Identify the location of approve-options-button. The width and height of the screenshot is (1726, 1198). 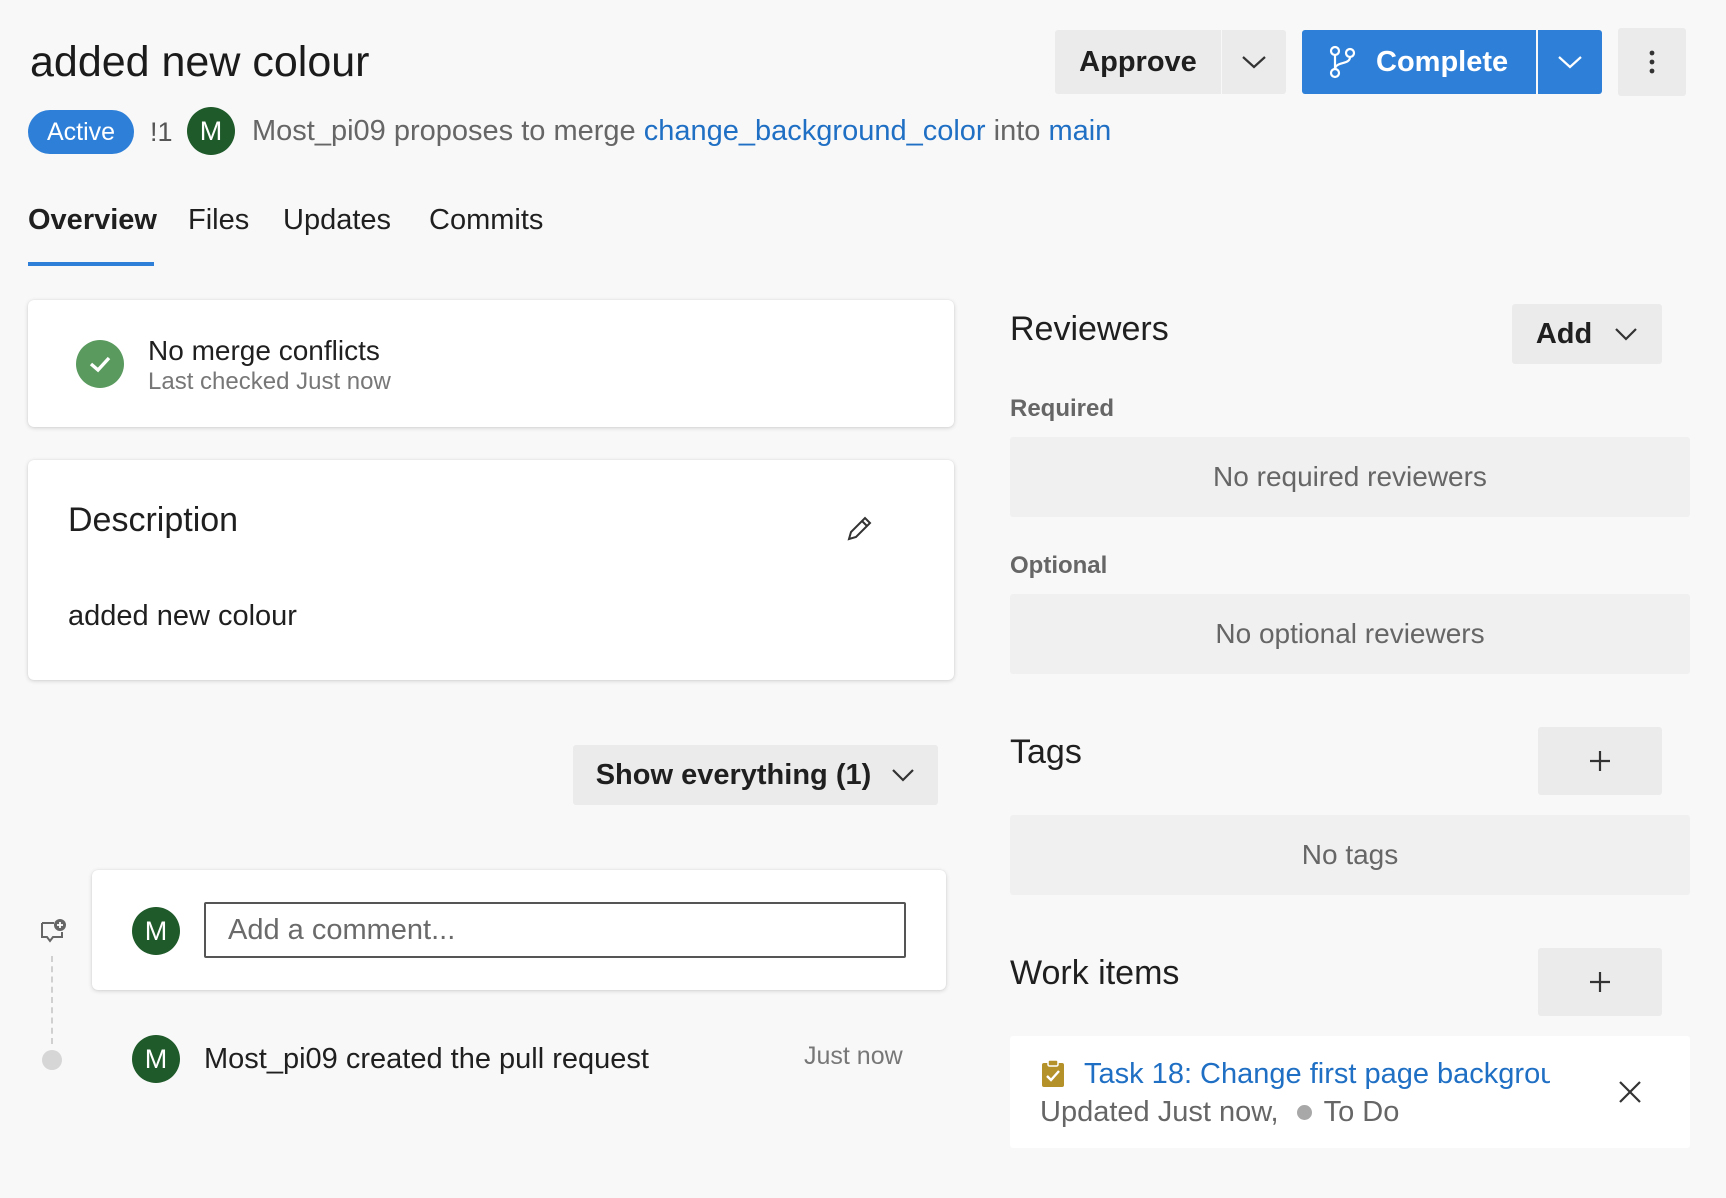
(1254, 62).